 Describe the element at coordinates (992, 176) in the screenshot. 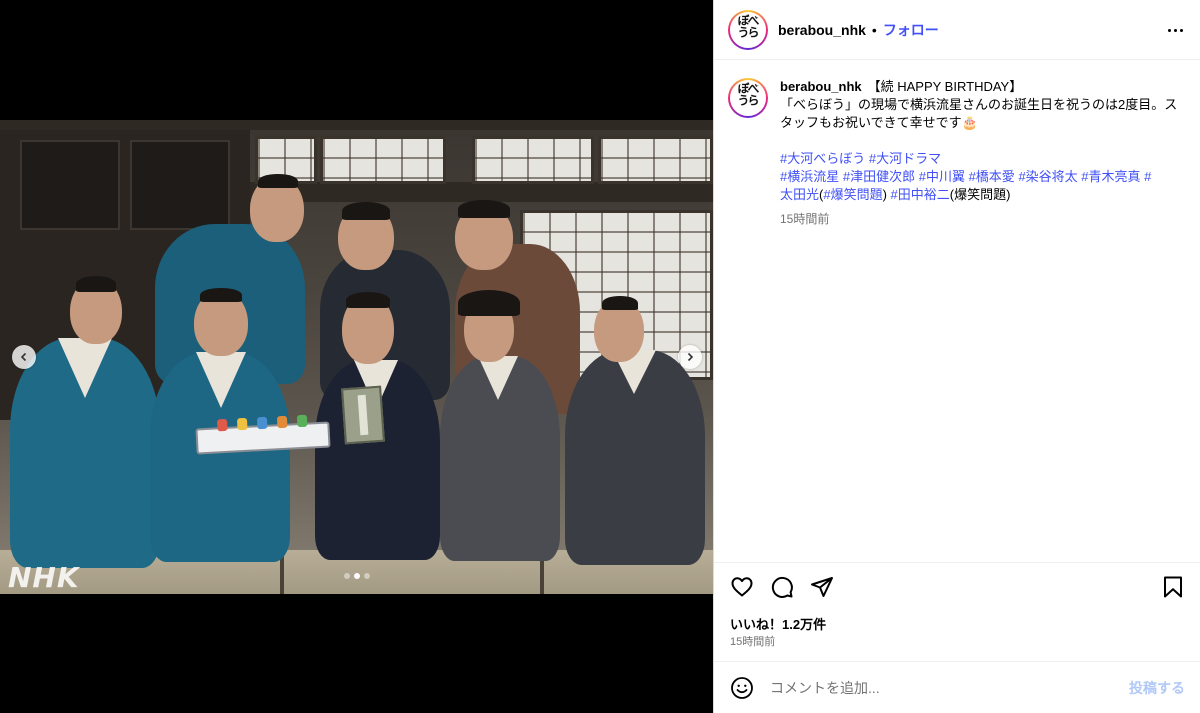

I see `hashtag-link: #橋本愛` at that location.